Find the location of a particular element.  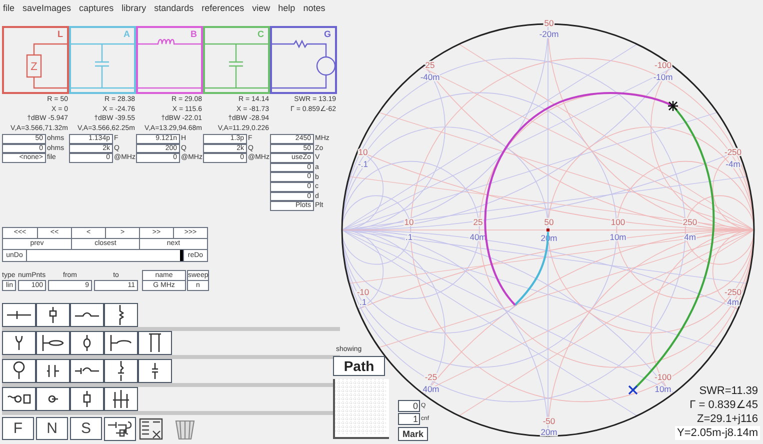

chart-label: -50 is located at coordinates (549, 421).